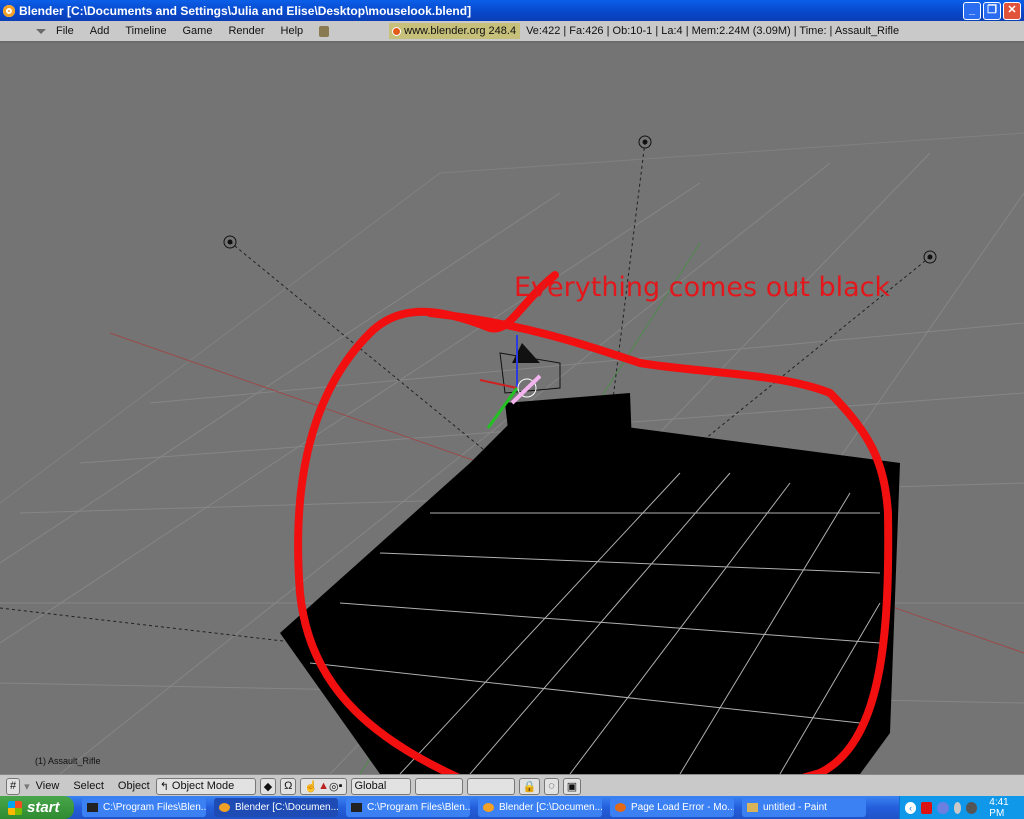 This screenshot has width=1024, height=819. Describe the element at coordinates (246, 31) in the screenshot. I see `menu-render: Render` at that location.